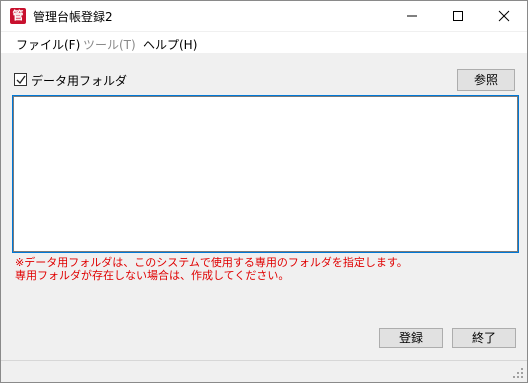 Image resolution: width=528 pixels, height=383 pixels. Describe the element at coordinates (211, 262) in the screenshot. I see `notice-line-1: ※データ用フォルダは、このシステムで使用する専用のフォルダを指定します。` at that location.